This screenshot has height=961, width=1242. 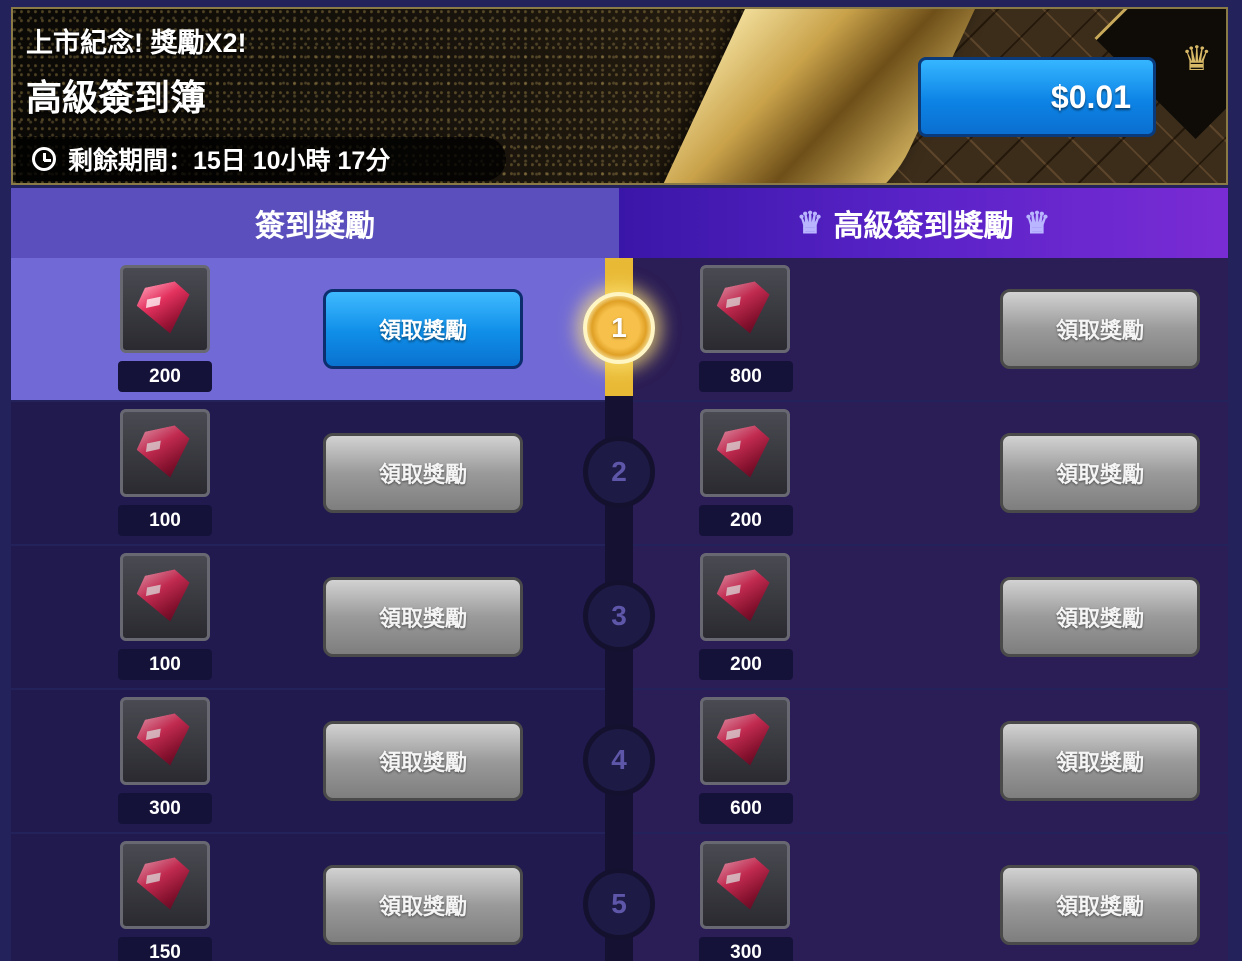 What do you see at coordinates (308, 329) in the screenshot?
I see `normal-reward-cell: 200 領取獎勵` at bounding box center [308, 329].